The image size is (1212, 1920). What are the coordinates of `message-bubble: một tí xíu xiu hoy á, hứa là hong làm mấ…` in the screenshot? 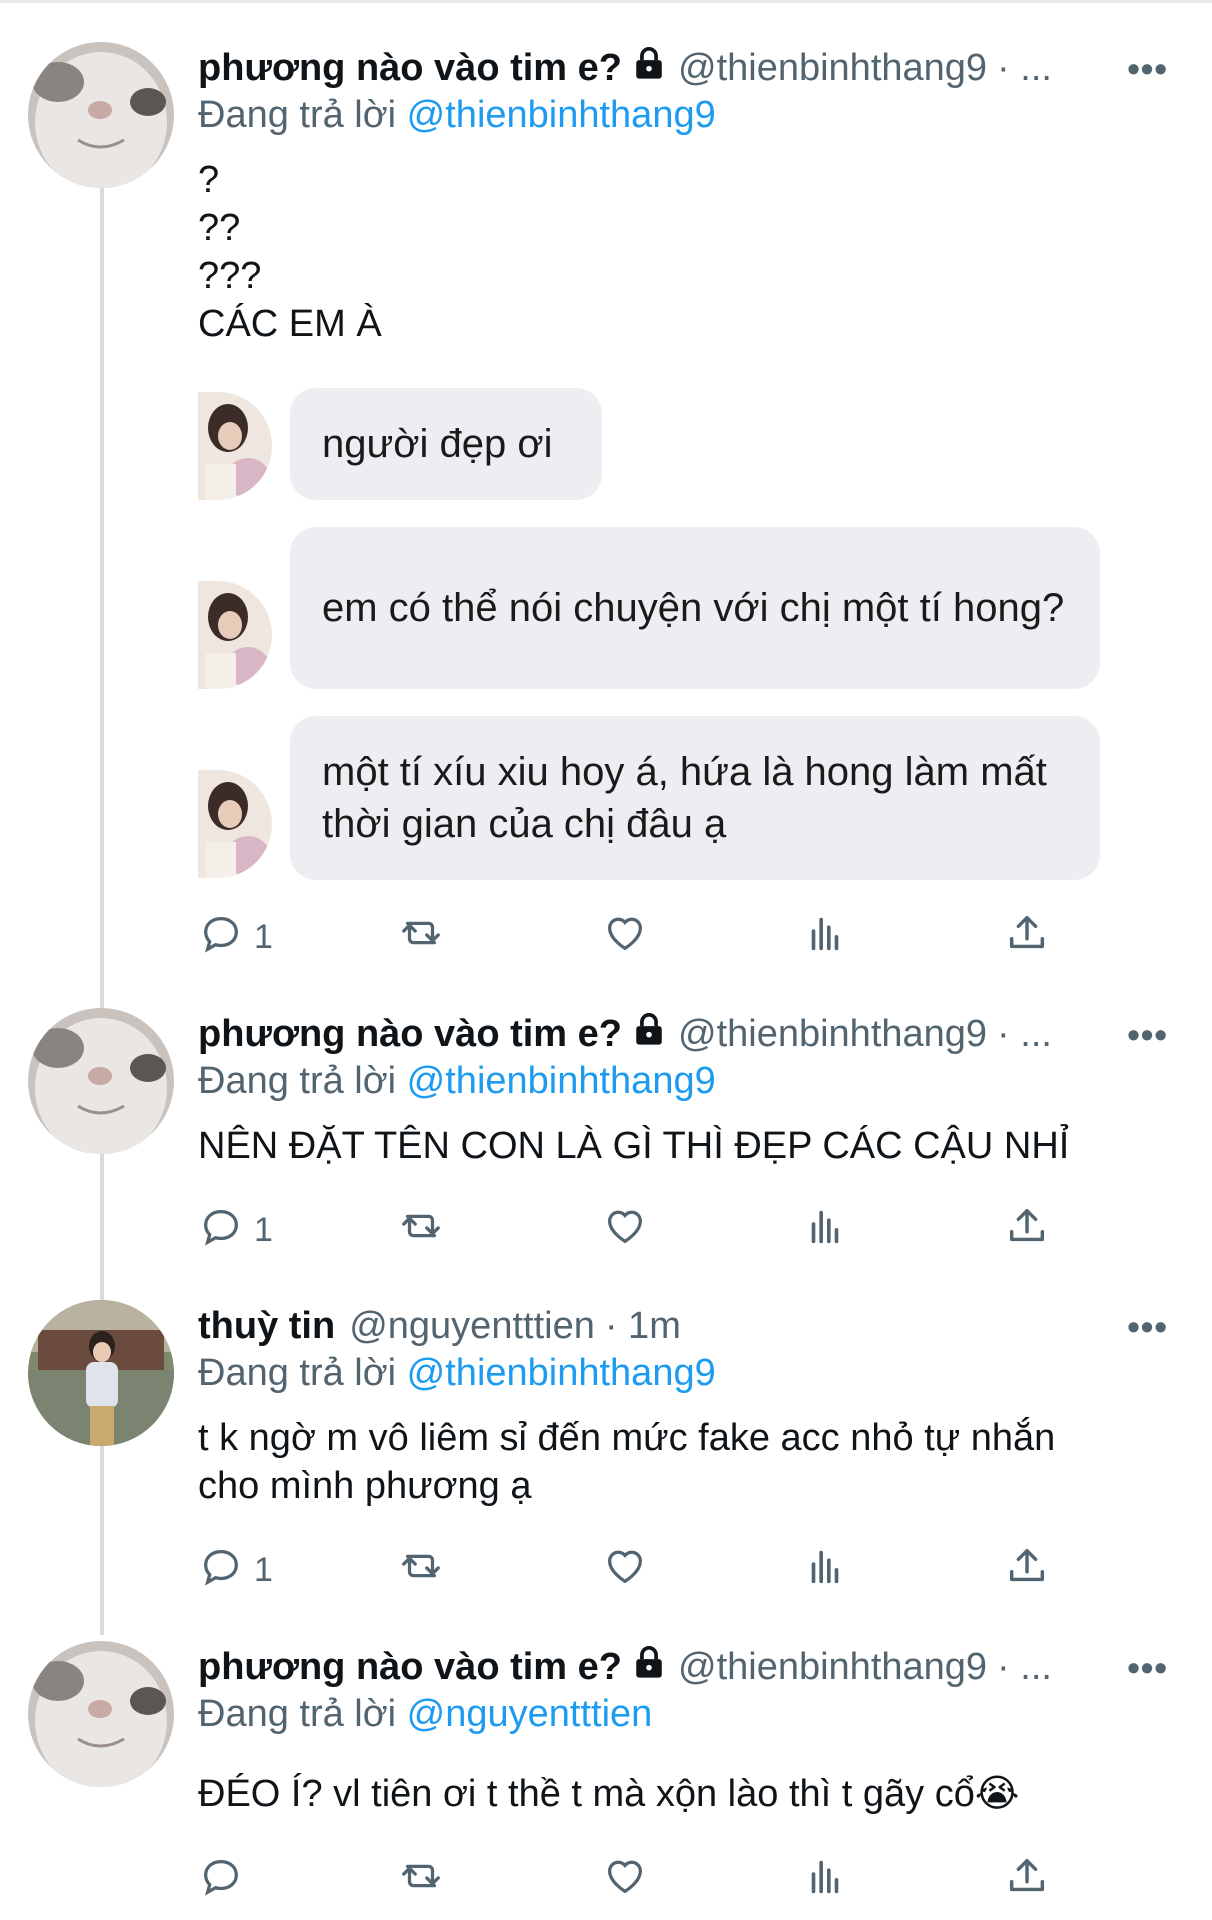 It's located at (695, 798).